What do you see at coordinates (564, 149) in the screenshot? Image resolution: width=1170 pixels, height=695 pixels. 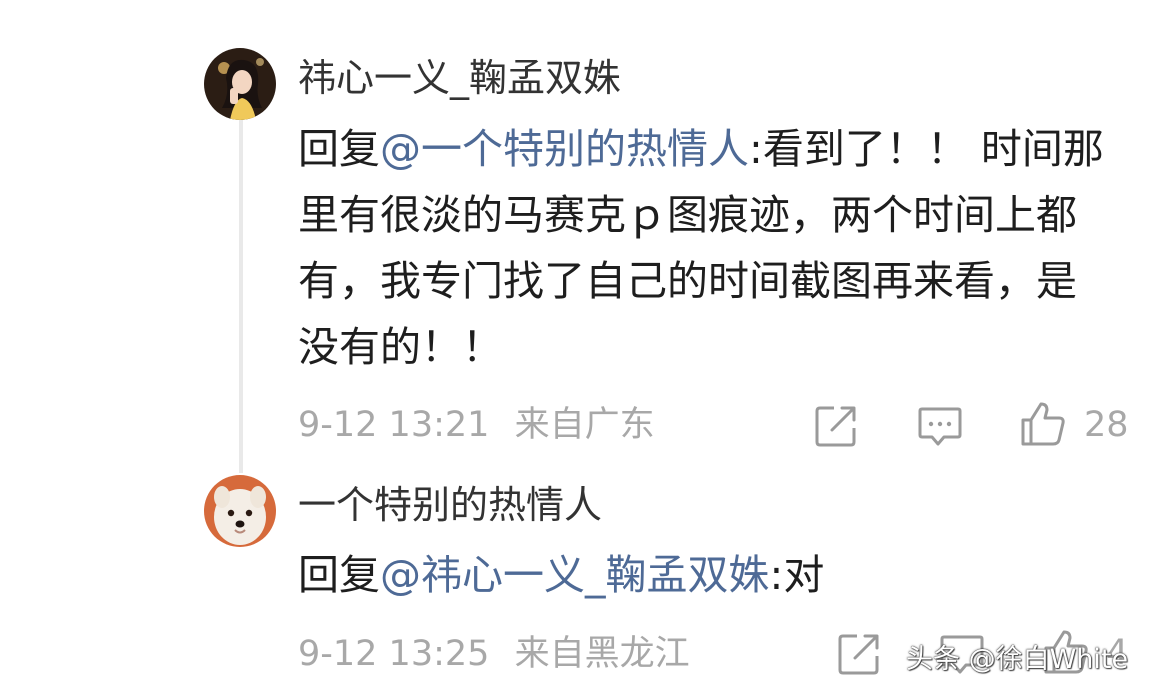 I see `mention-link: @一个特别的热情人` at bounding box center [564, 149].